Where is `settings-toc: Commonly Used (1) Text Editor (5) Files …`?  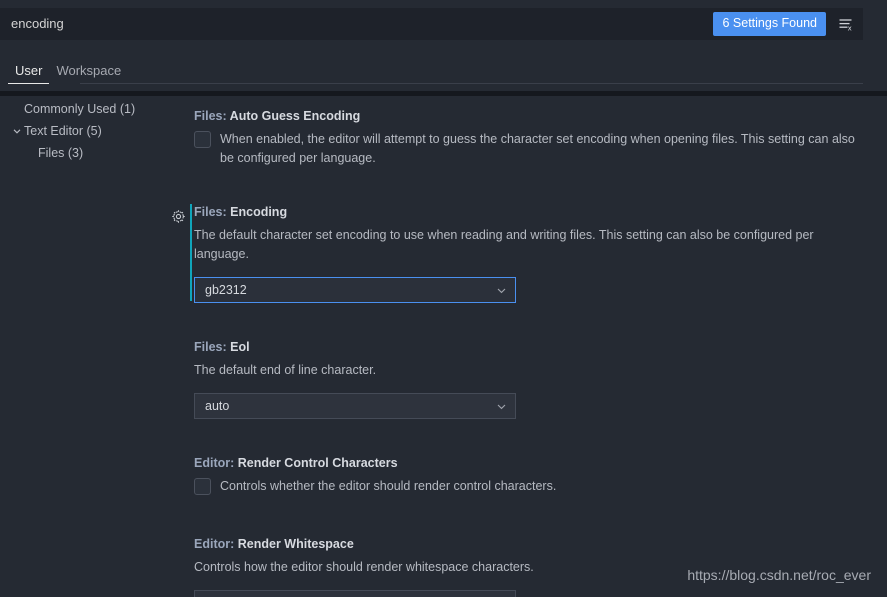 settings-toc: Commonly Used (1) Text Editor (5) Files … is located at coordinates (89, 130).